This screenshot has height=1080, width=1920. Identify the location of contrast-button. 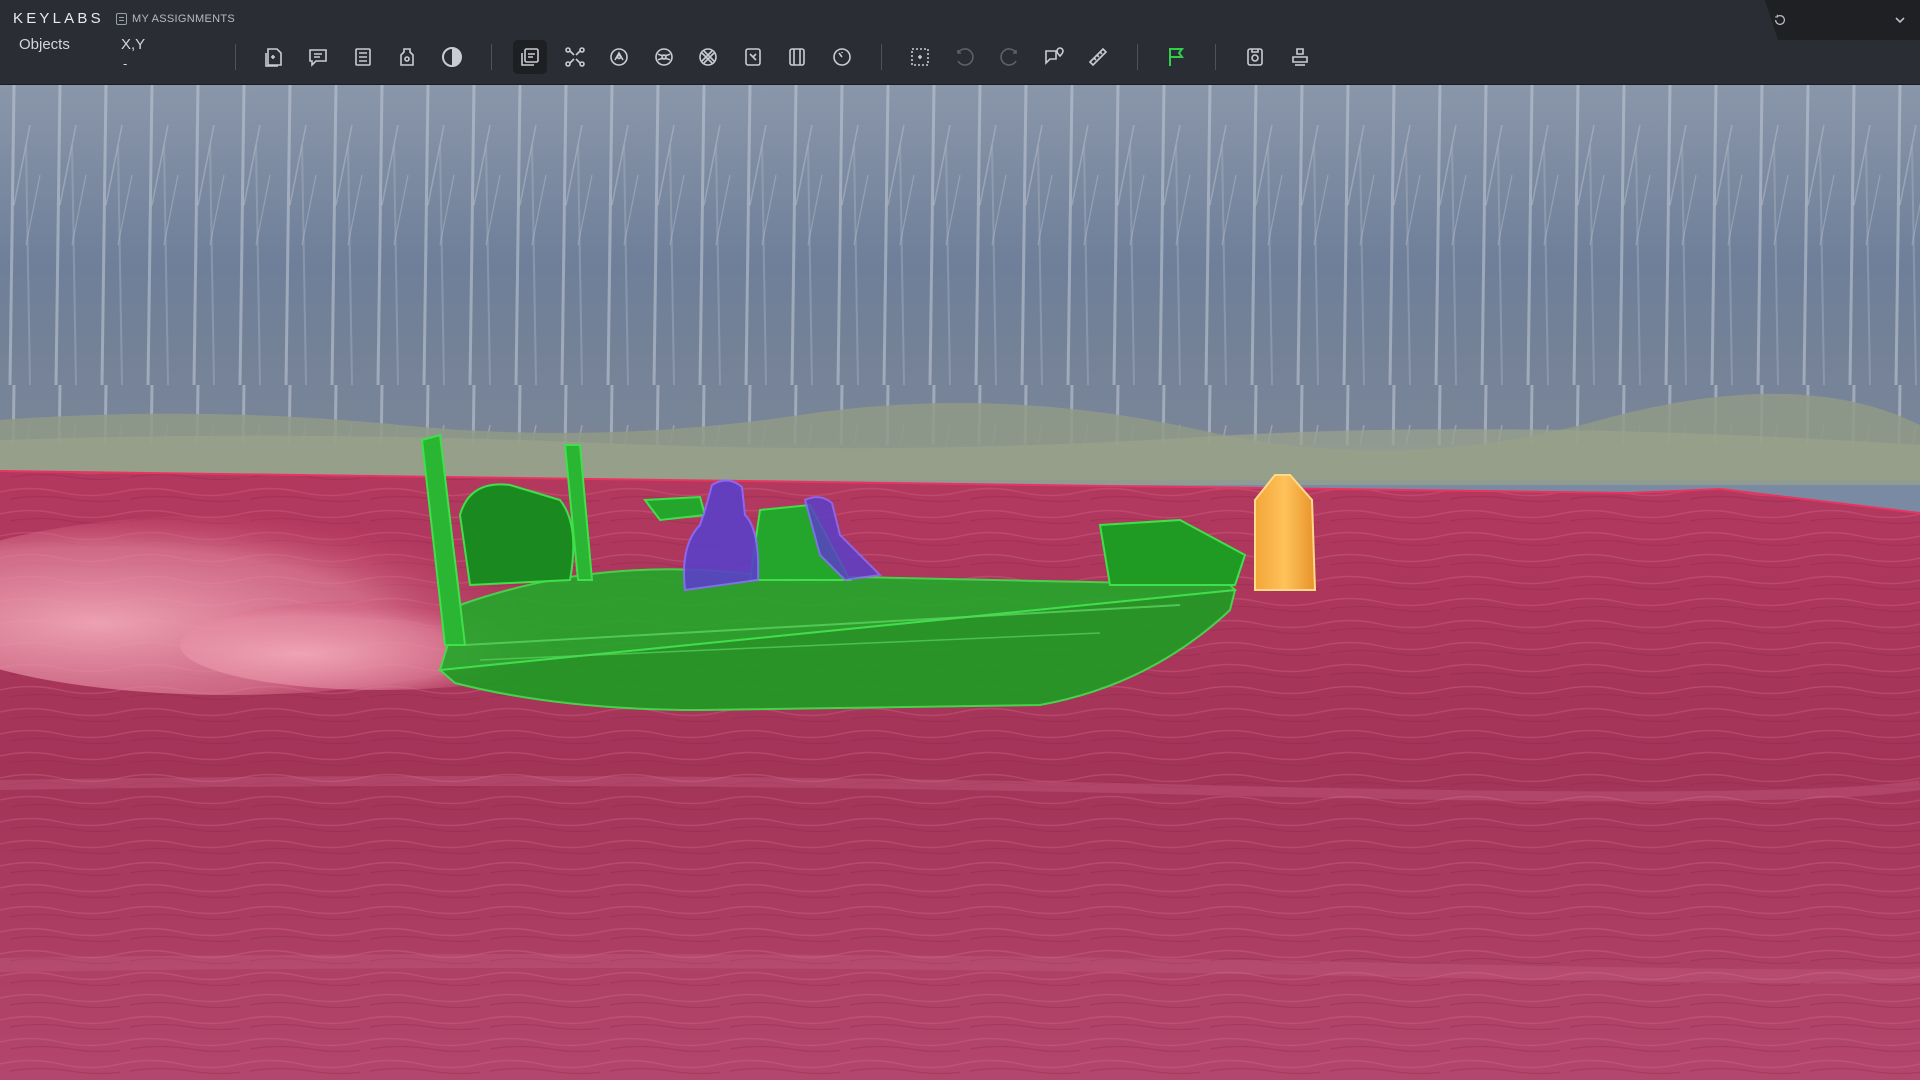
(452, 57).